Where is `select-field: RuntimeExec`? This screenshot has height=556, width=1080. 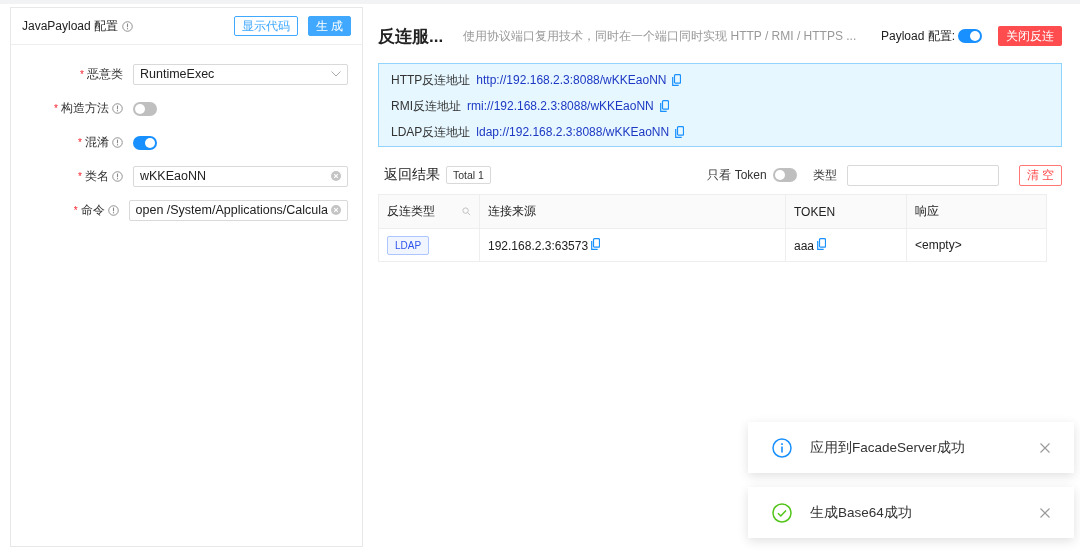 select-field: RuntimeExec is located at coordinates (240, 74).